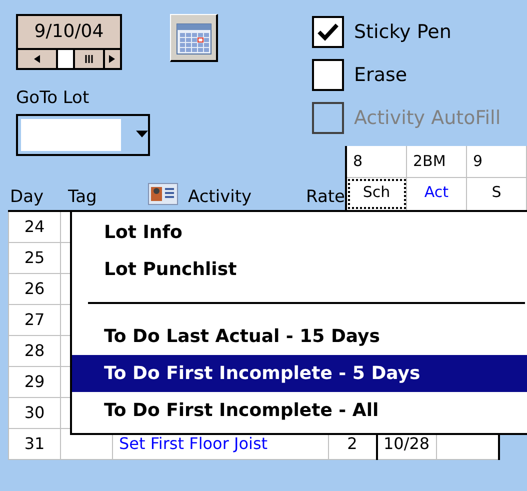 The width and height of the screenshot is (527, 491). Describe the element at coordinates (299, 232) in the screenshot. I see `menu-item: Lot Info` at that location.